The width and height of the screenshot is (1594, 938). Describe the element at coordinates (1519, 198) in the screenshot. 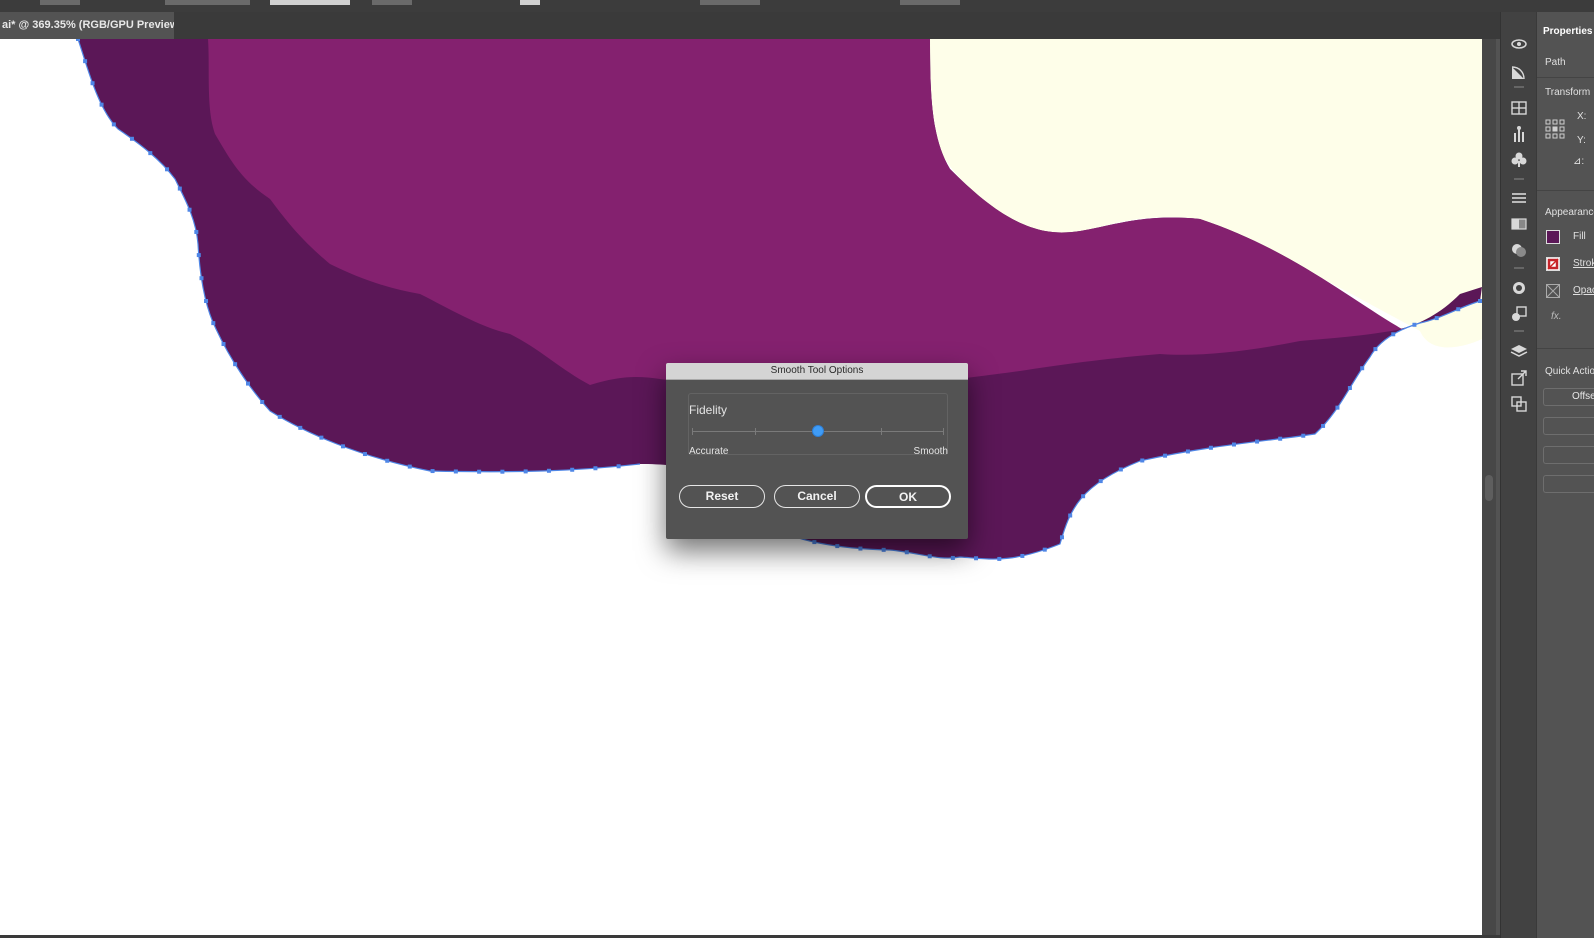

I see `align-icon` at that location.